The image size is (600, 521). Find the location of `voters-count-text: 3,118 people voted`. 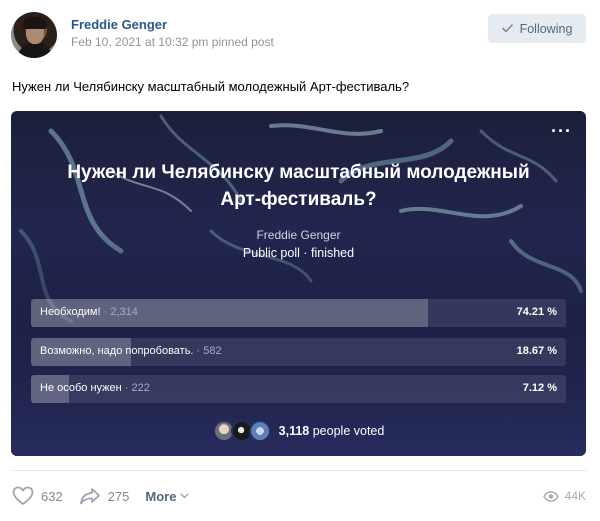

voters-count-text: 3,118 people voted is located at coordinates (332, 431).